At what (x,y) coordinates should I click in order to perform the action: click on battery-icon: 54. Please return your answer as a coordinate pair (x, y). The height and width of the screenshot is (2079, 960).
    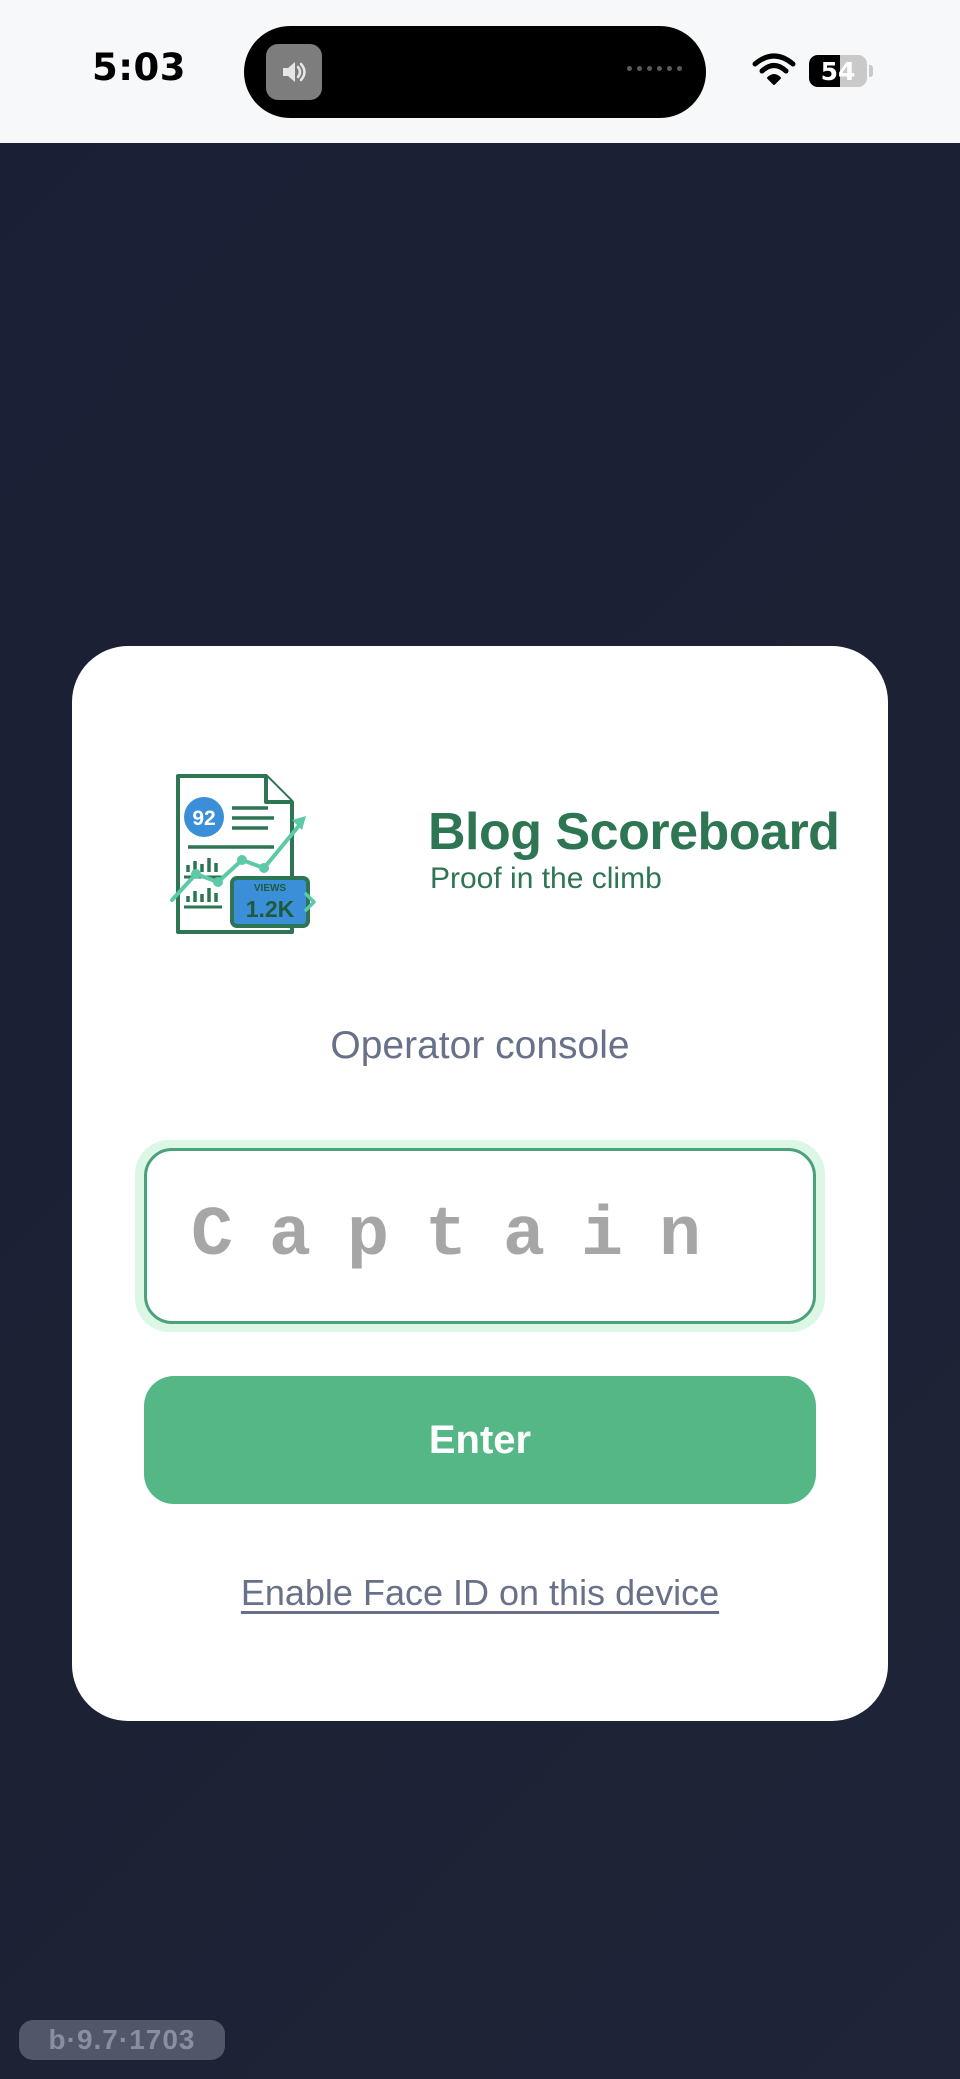
    Looking at the image, I should click on (838, 71).